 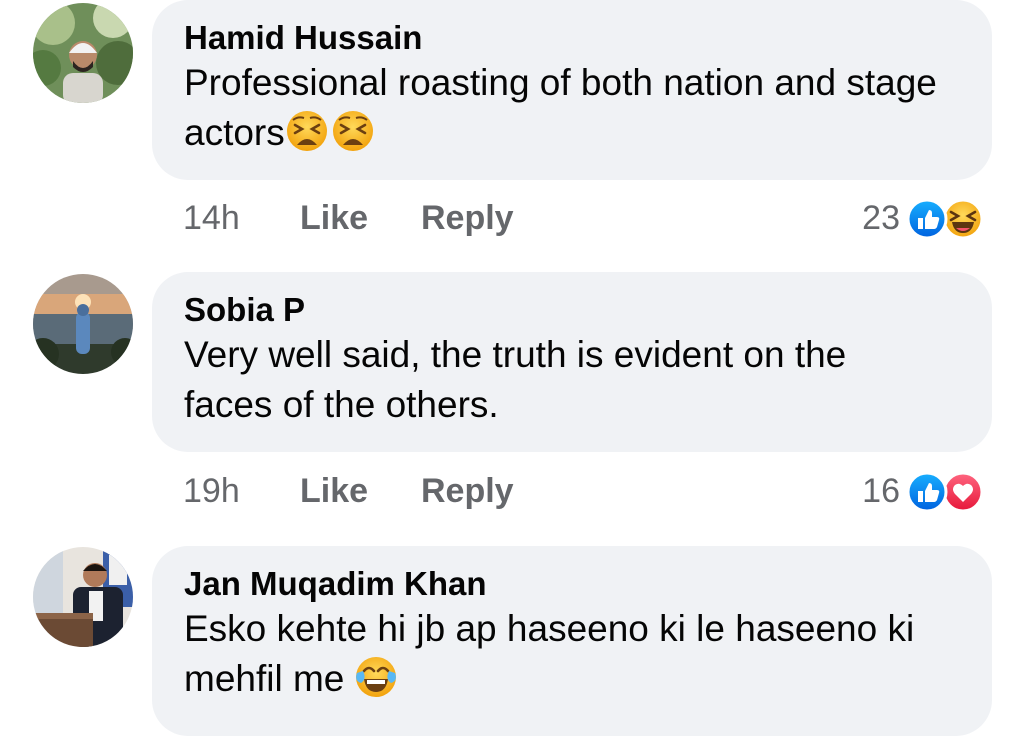 I want to click on tears-of-joy-icon, so click(x=376, y=677).